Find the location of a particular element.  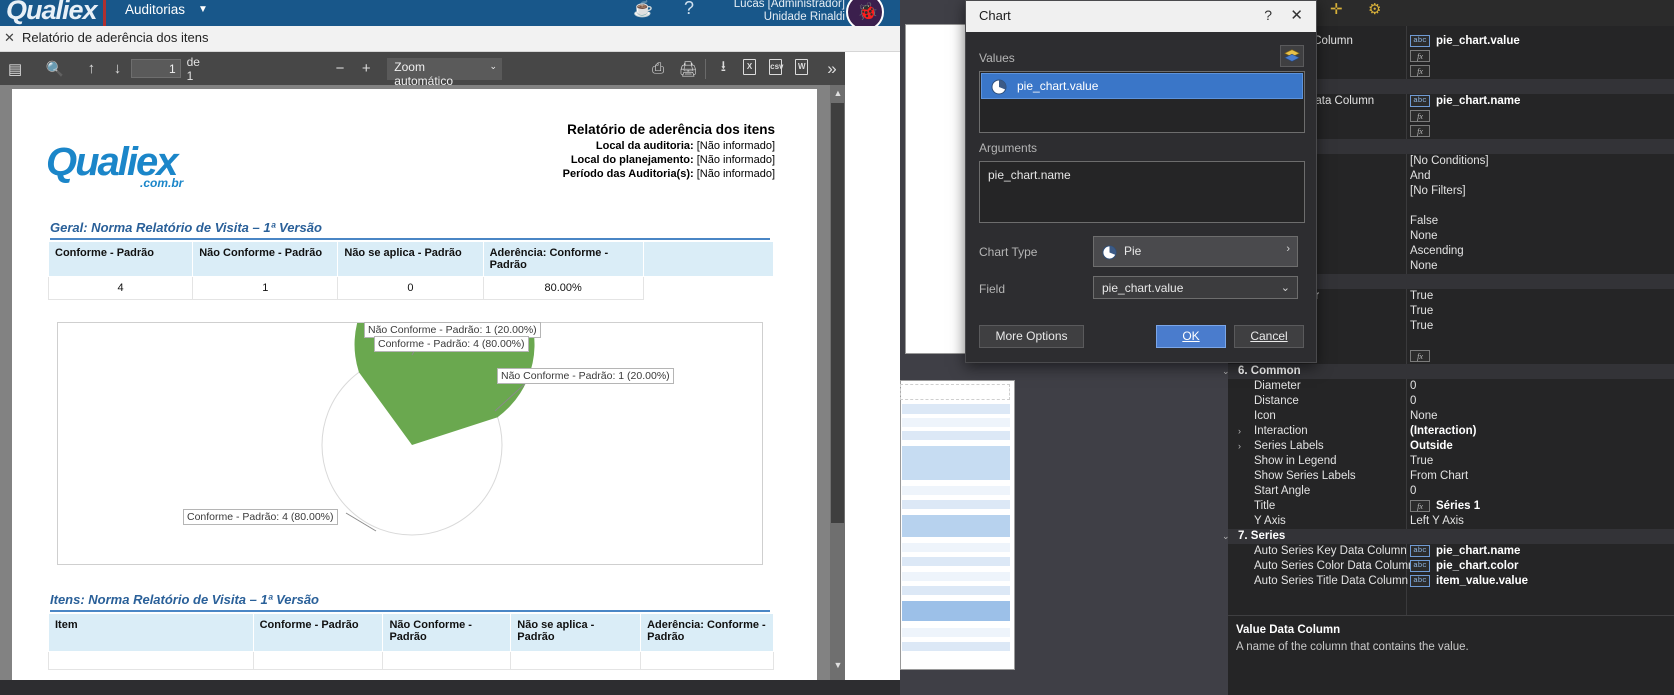

values-list-item-selected: pie_chart.value is located at coordinates (1142, 86).